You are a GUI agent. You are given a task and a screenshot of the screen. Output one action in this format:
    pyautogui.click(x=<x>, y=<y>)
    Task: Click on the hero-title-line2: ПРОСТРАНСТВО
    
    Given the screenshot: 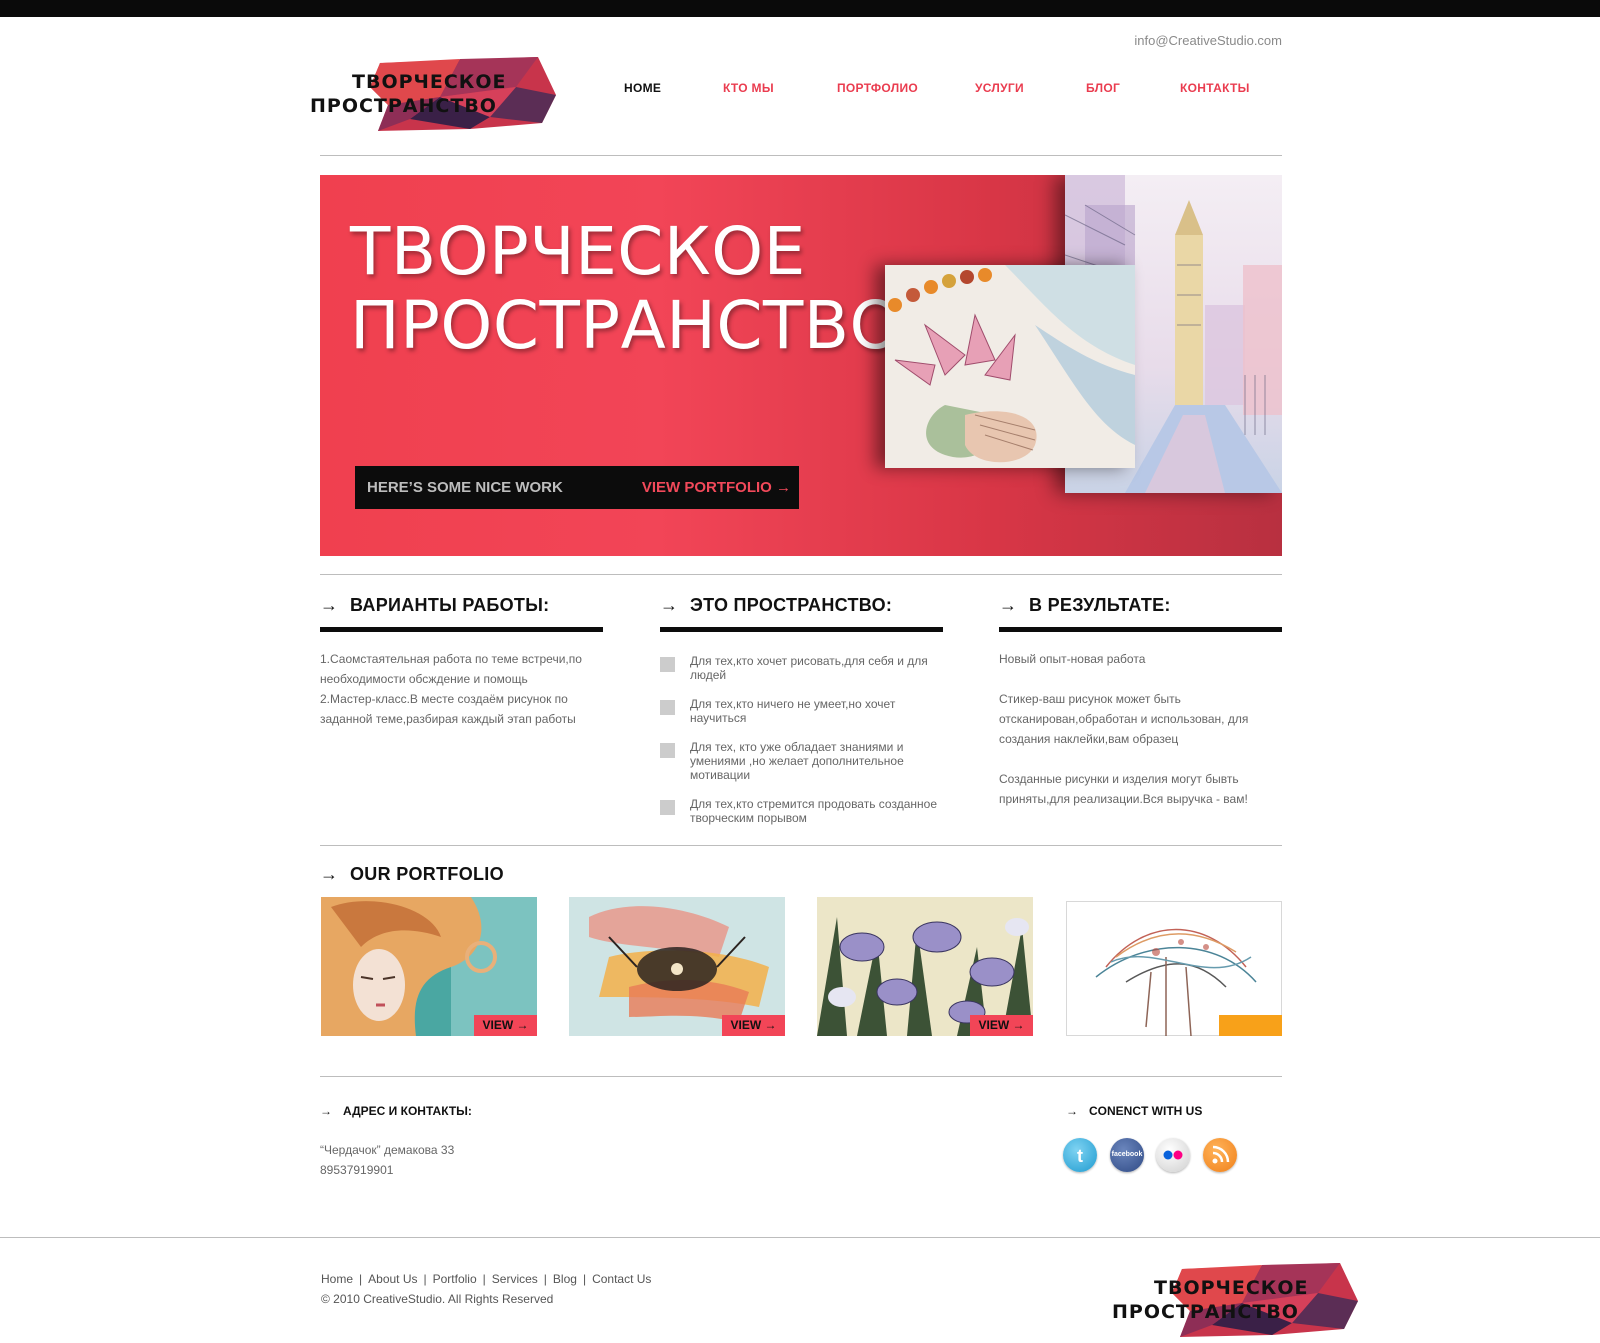 What is the action you would take?
    pyautogui.click(x=626, y=325)
    